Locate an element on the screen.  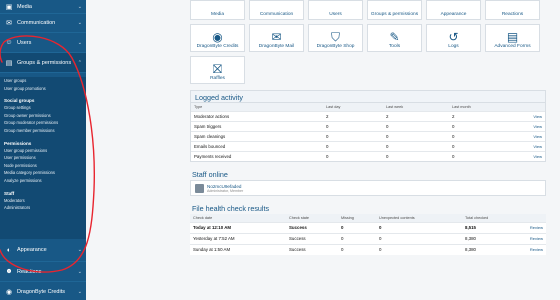
nav-appearance: ◐ Appearance ⌄ is located at coordinates (43, 250).